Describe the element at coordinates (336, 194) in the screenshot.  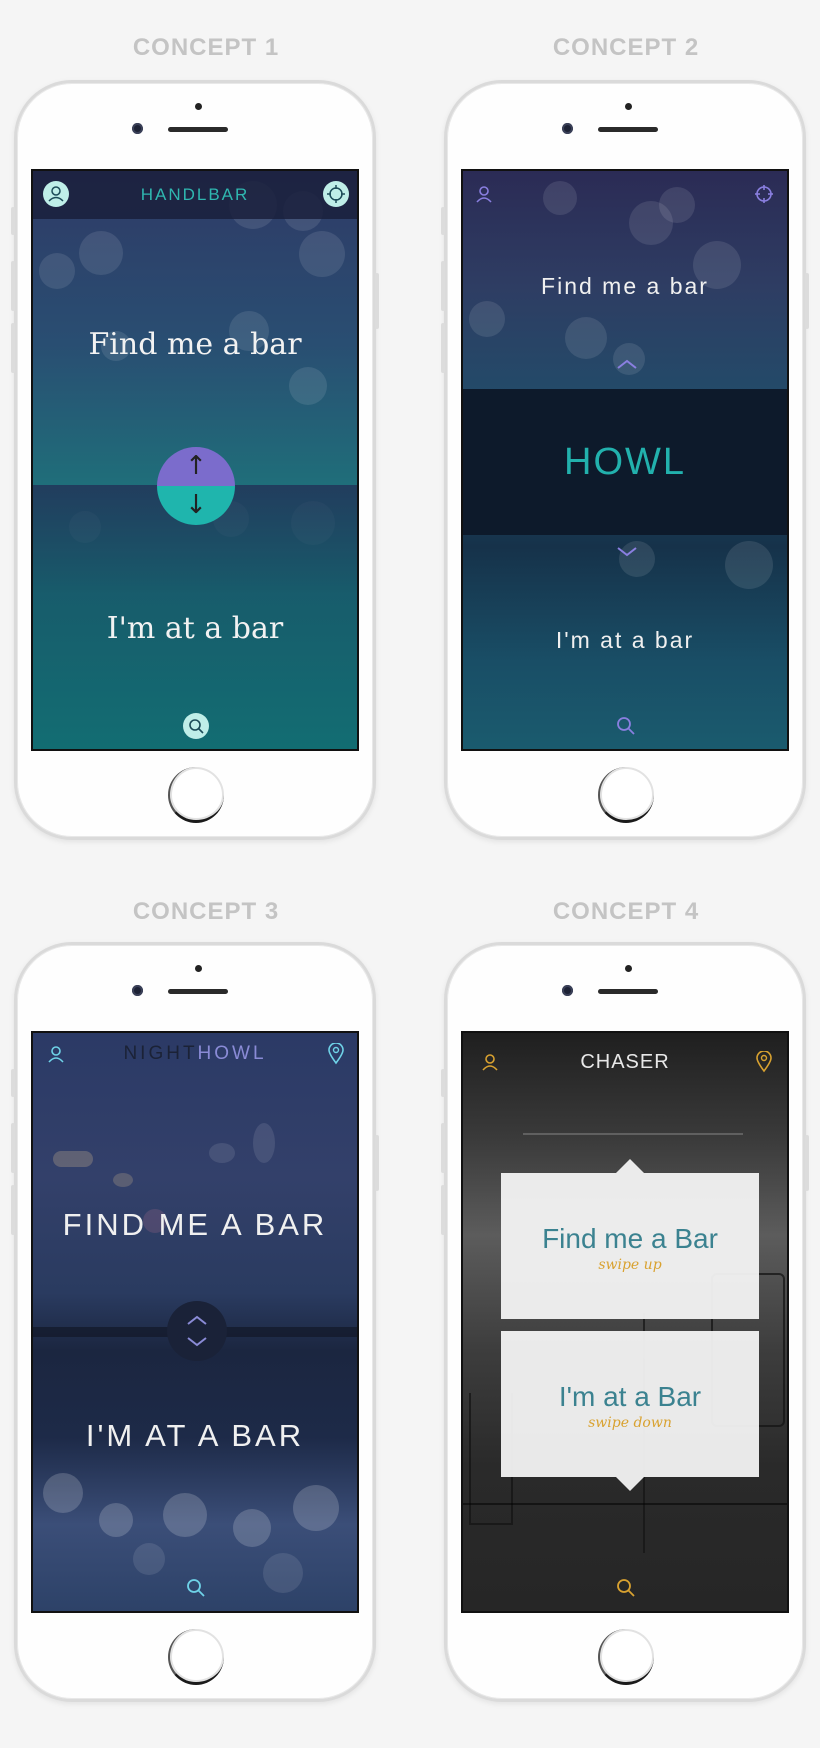
I see `settings-icon` at that location.